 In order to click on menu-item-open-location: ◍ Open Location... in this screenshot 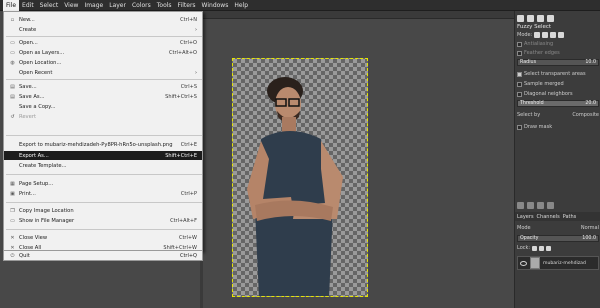, I will do `click(103, 62)`.